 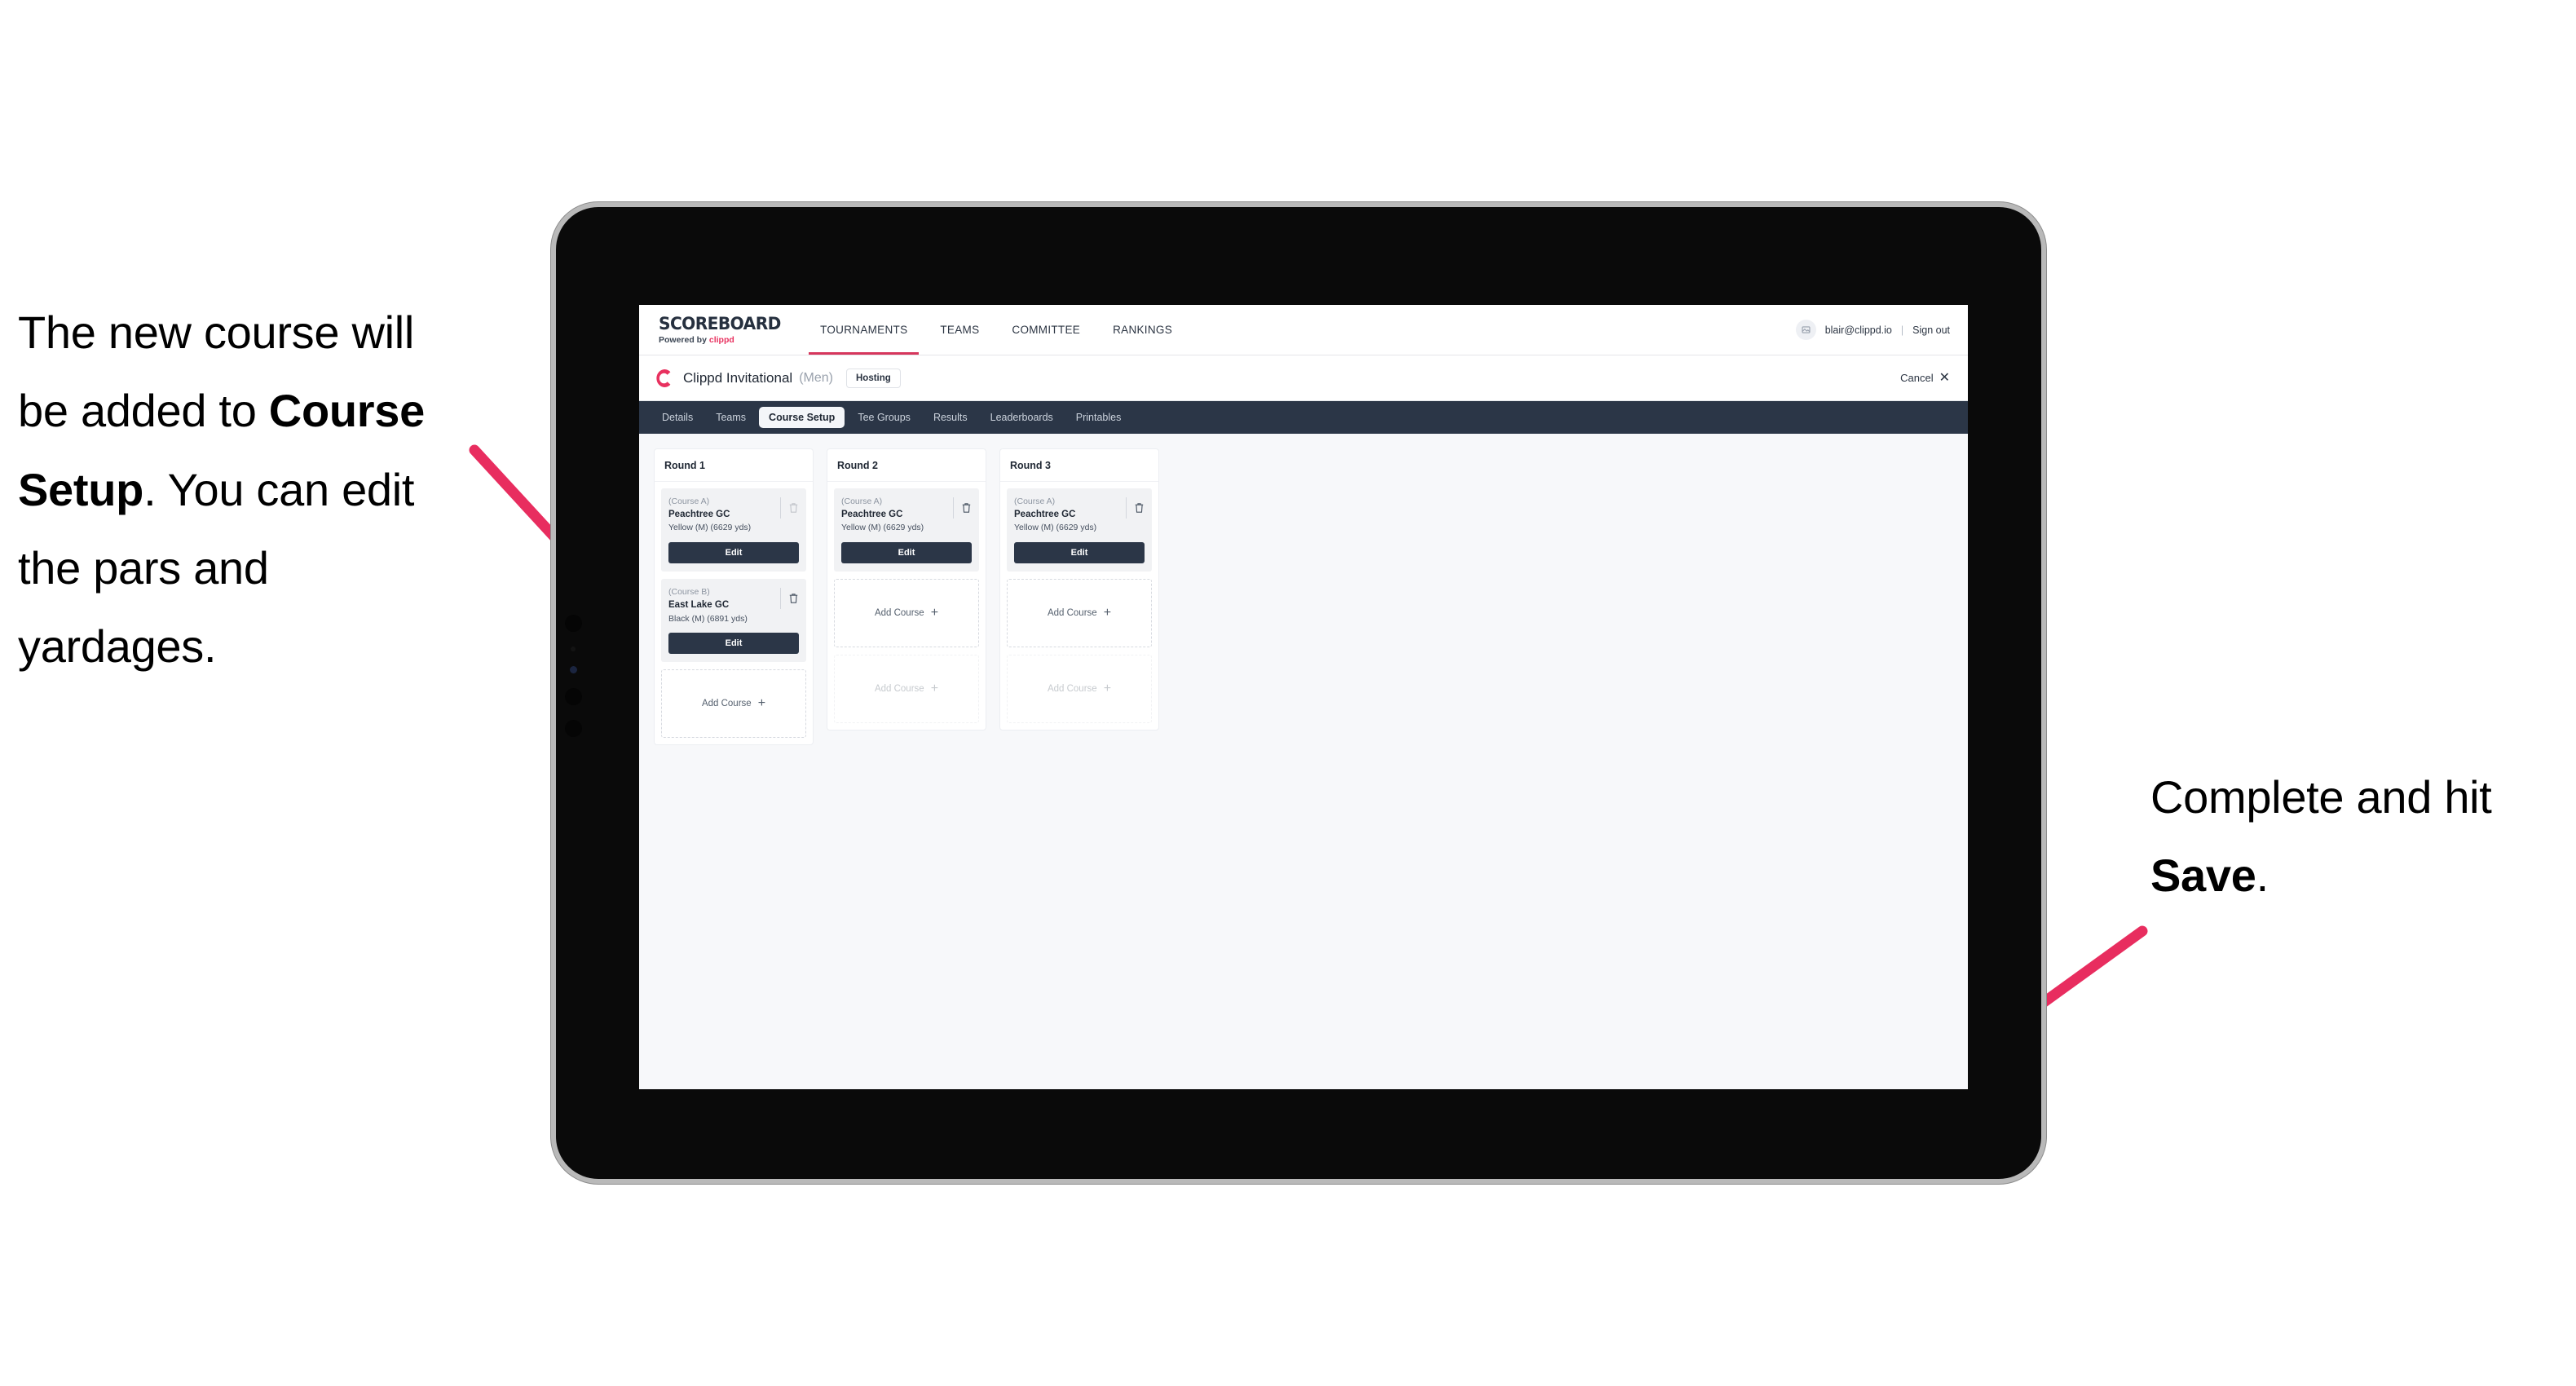 I want to click on brand-powered-name: clippd, so click(x=721, y=340).